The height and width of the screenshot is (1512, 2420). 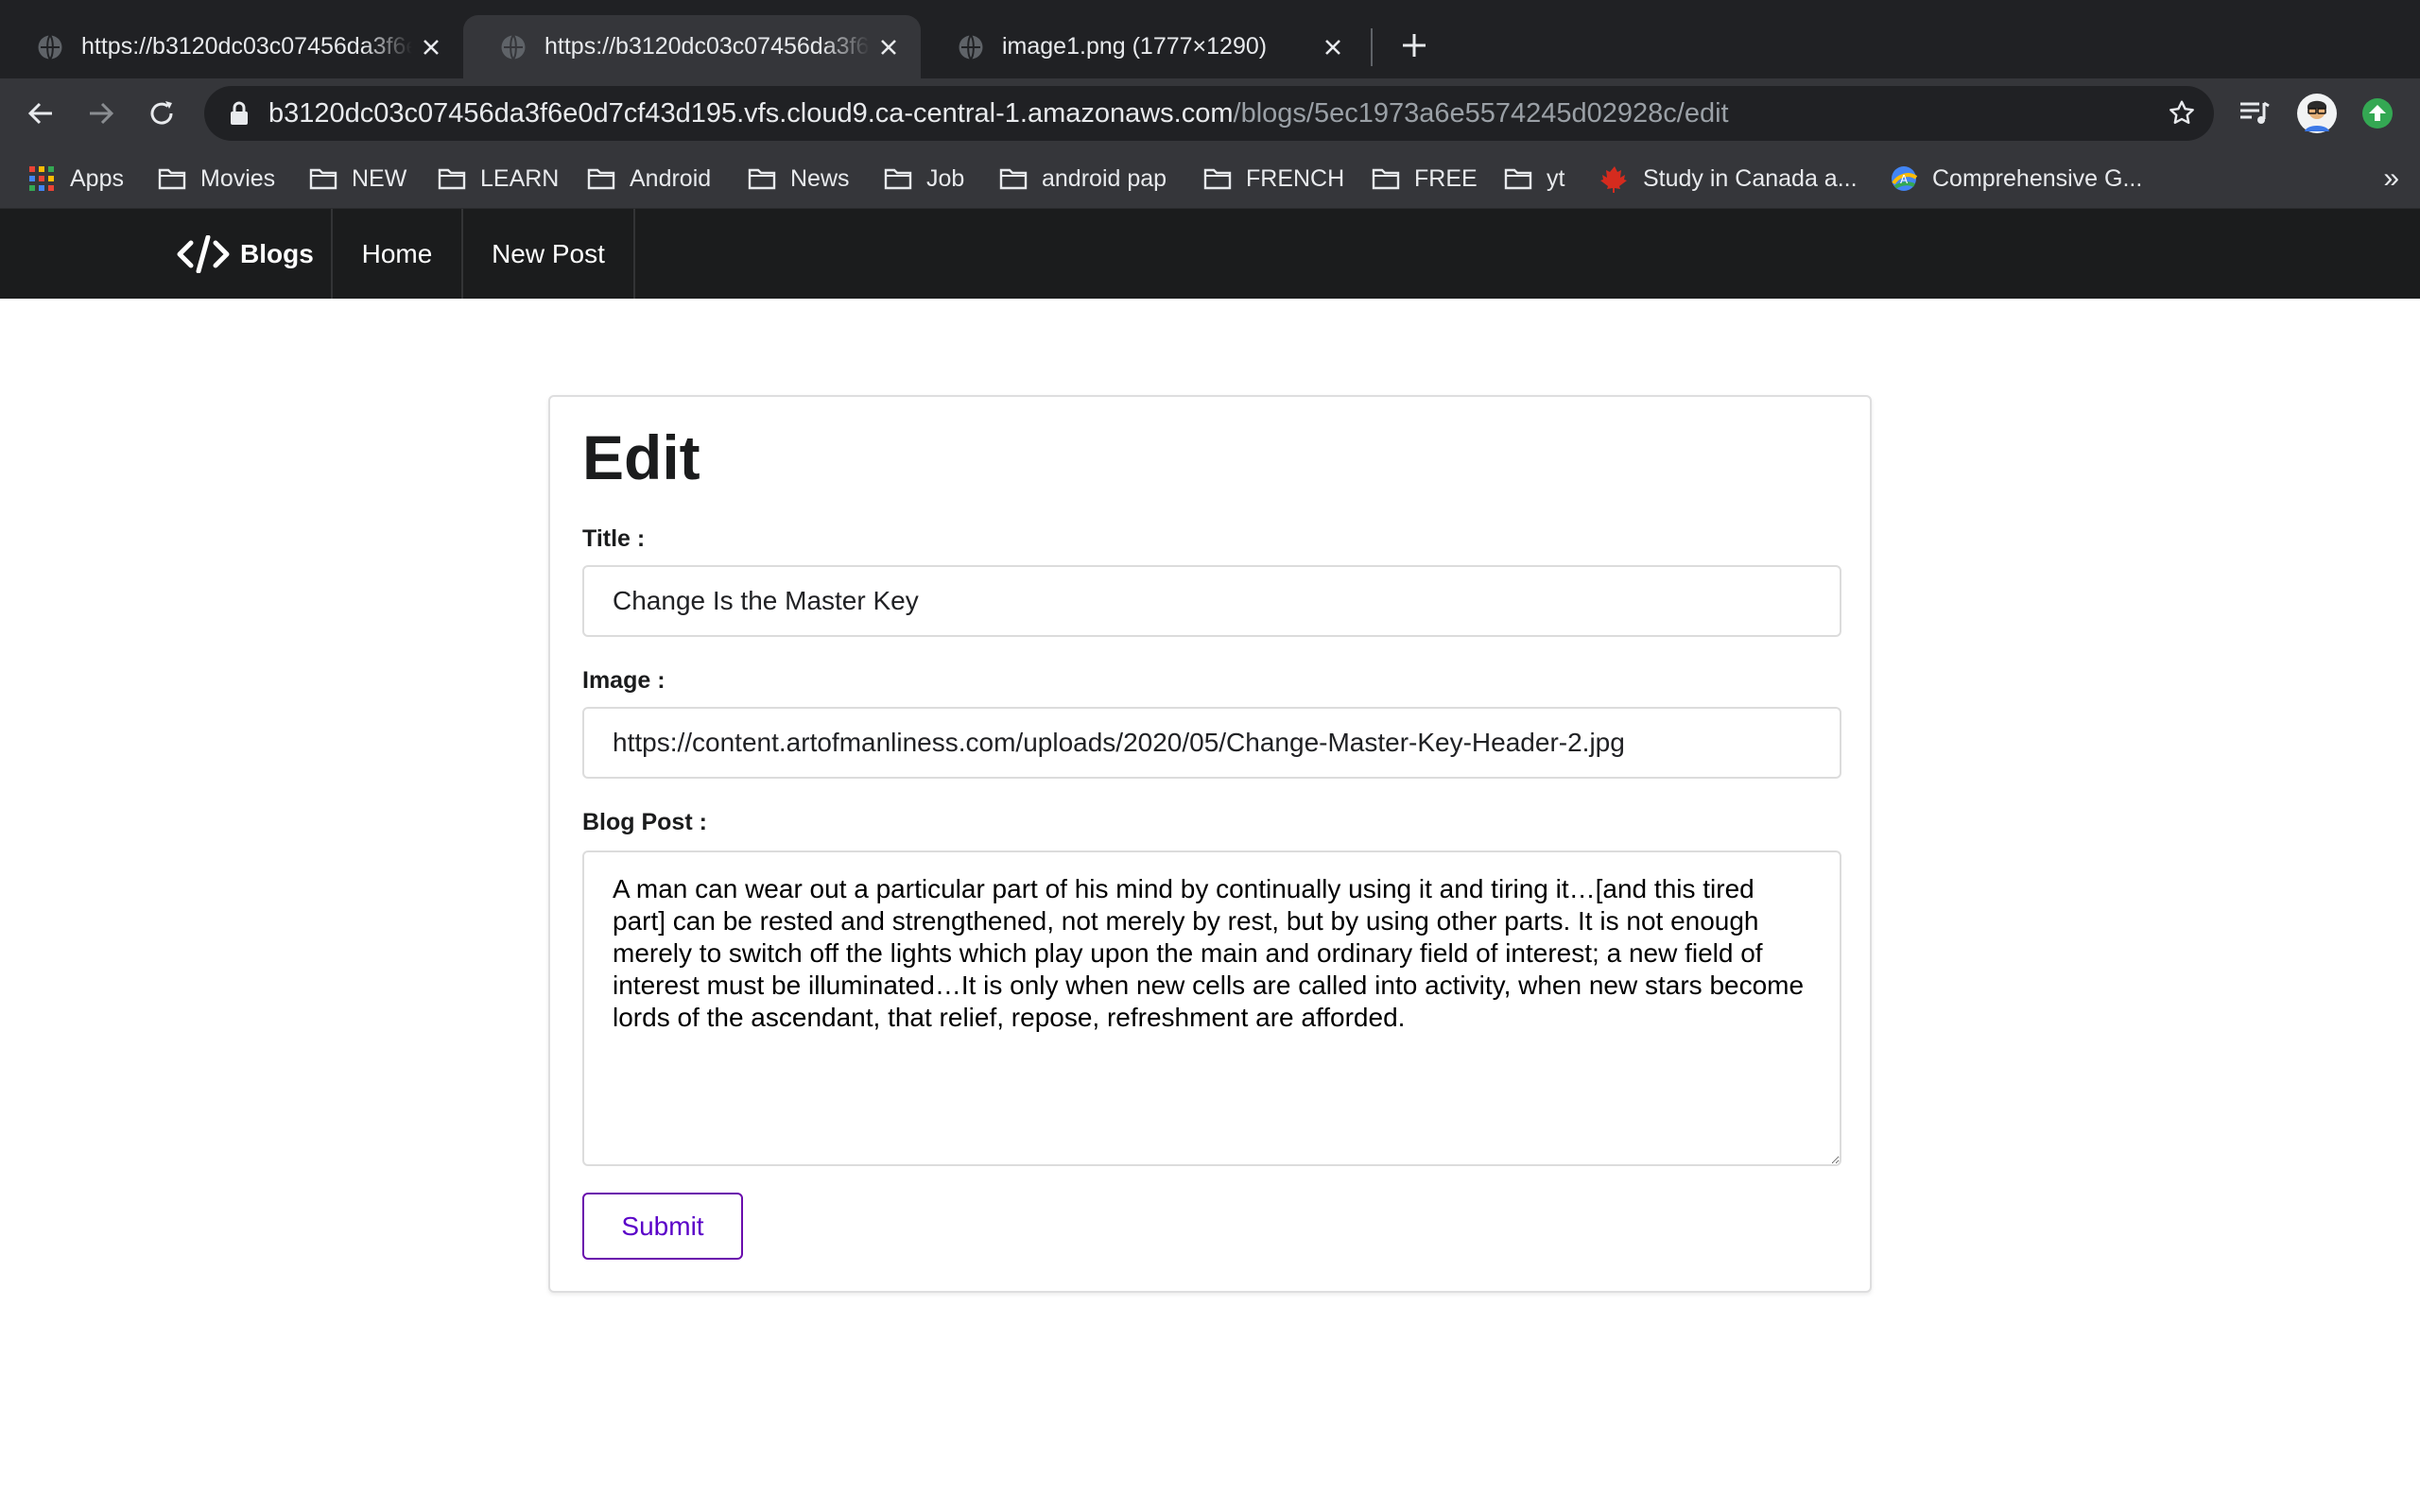 I want to click on site-navbar: Blogs Home New Post, so click(x=1210, y=254).